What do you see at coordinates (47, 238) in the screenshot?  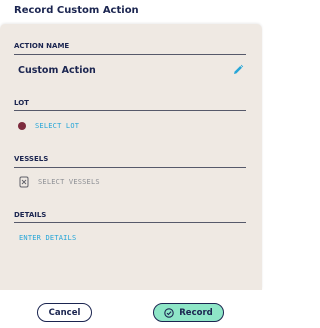 I see `enter-details-link: ENTER DETAILS` at bounding box center [47, 238].